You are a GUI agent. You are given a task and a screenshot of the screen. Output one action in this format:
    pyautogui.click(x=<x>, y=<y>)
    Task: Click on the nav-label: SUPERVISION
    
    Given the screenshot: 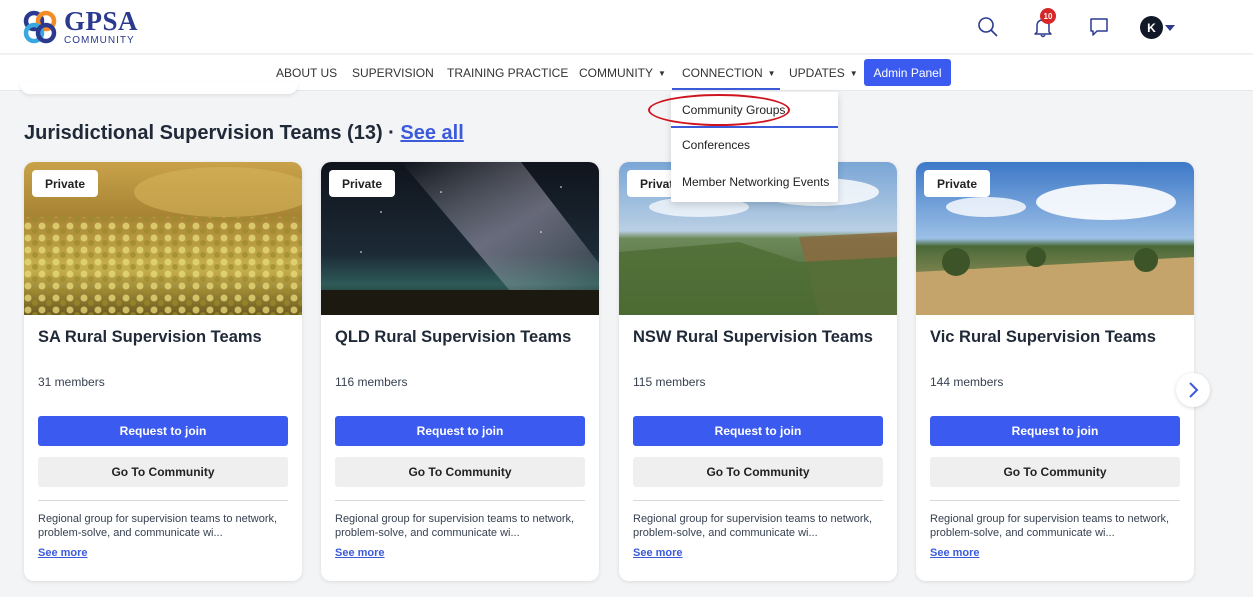 What is the action you would take?
    pyautogui.click(x=393, y=73)
    